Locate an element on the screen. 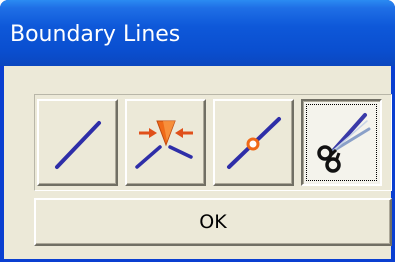  straight-line-icon is located at coordinates (78, 145).